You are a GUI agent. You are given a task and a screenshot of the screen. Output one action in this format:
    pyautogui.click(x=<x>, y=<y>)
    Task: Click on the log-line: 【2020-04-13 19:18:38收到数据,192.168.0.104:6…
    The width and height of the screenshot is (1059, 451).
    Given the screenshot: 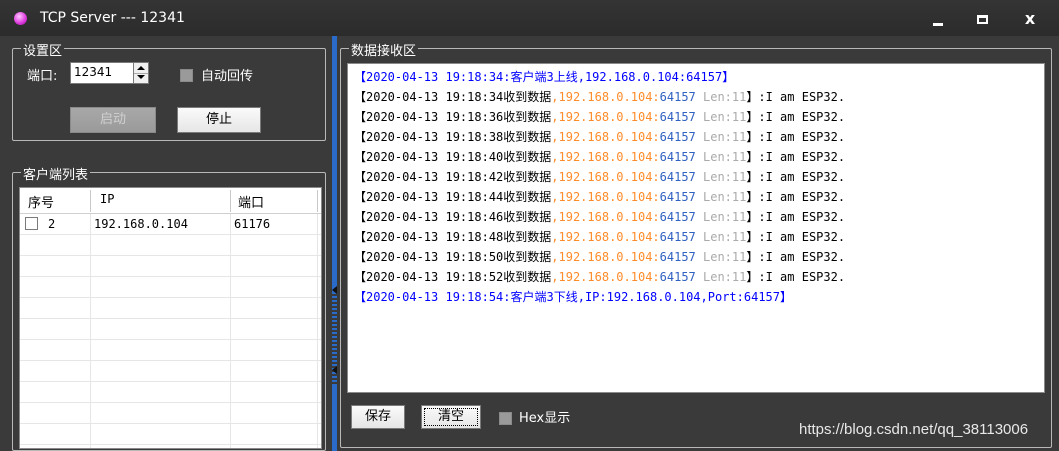 What is the action you would take?
    pyautogui.click(x=696, y=137)
    